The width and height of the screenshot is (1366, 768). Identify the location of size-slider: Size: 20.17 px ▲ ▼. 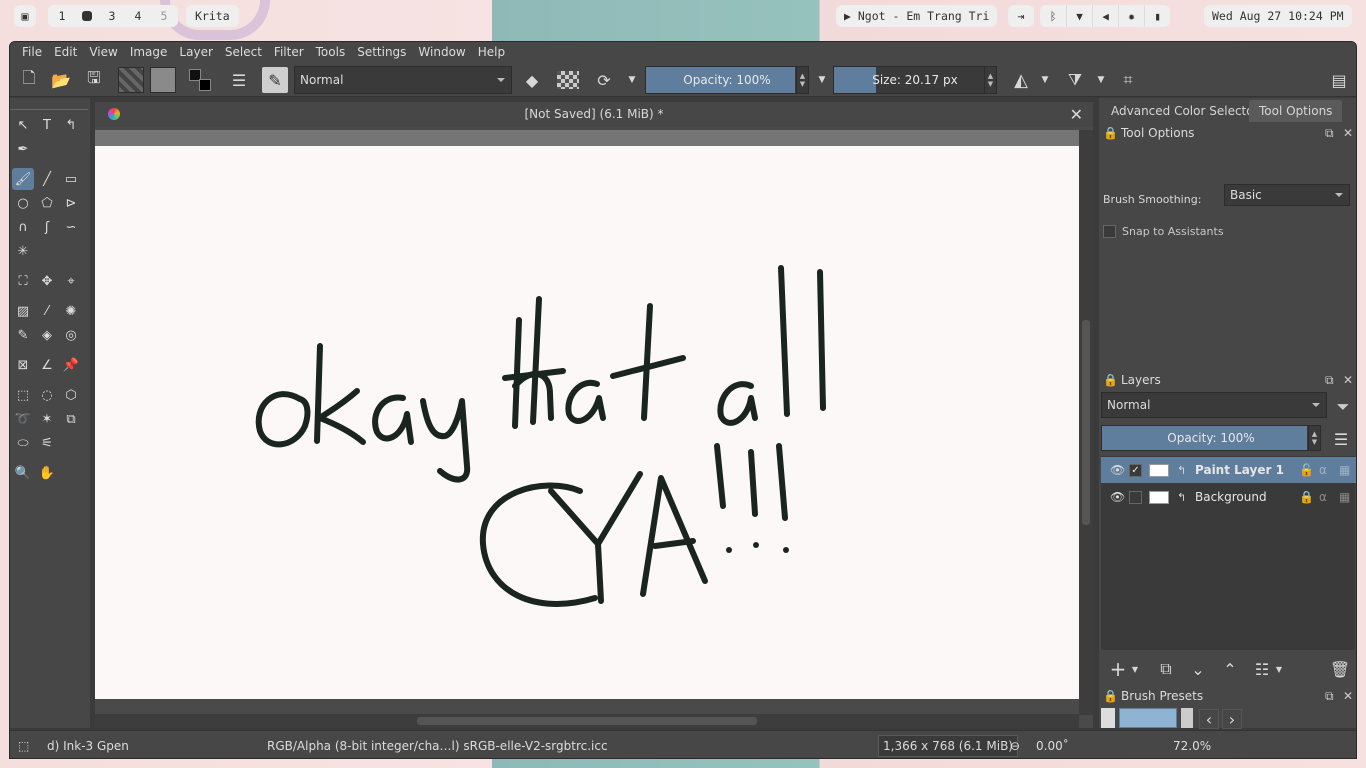
(915, 80).